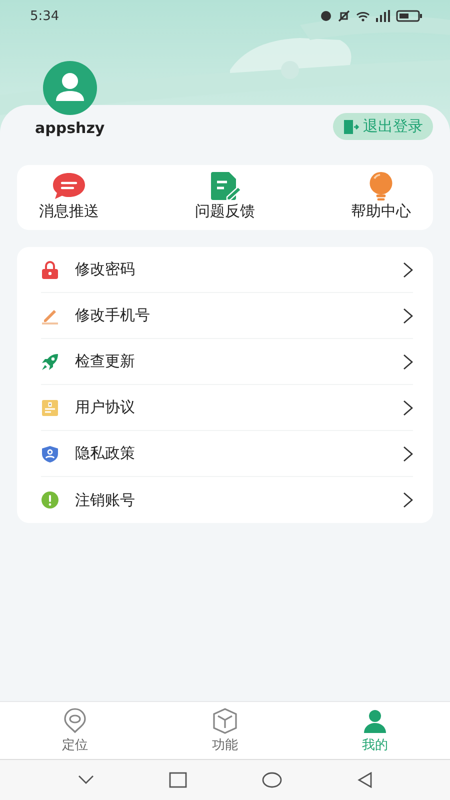  Describe the element at coordinates (70, 88) in the screenshot. I see `avatar` at that location.